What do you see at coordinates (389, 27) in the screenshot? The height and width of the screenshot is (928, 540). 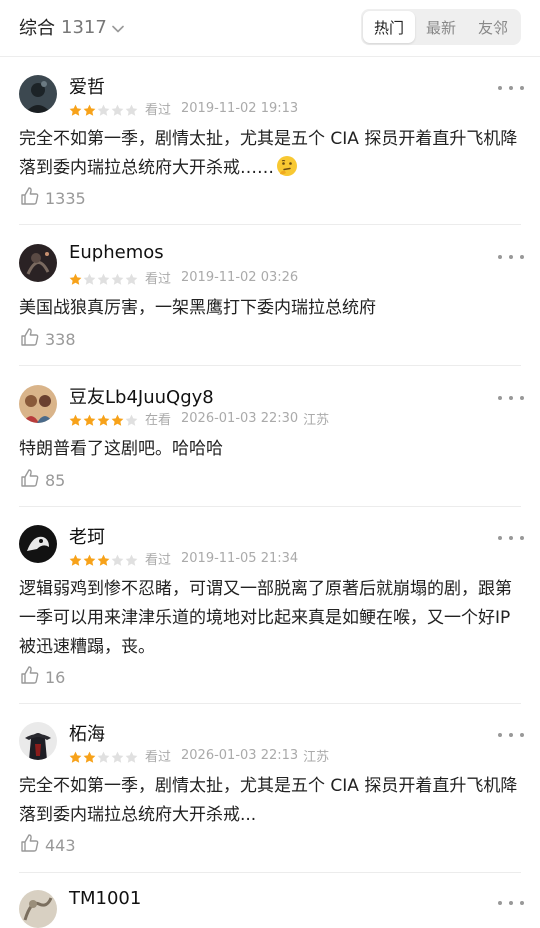 I see `tab-hot: 热门` at bounding box center [389, 27].